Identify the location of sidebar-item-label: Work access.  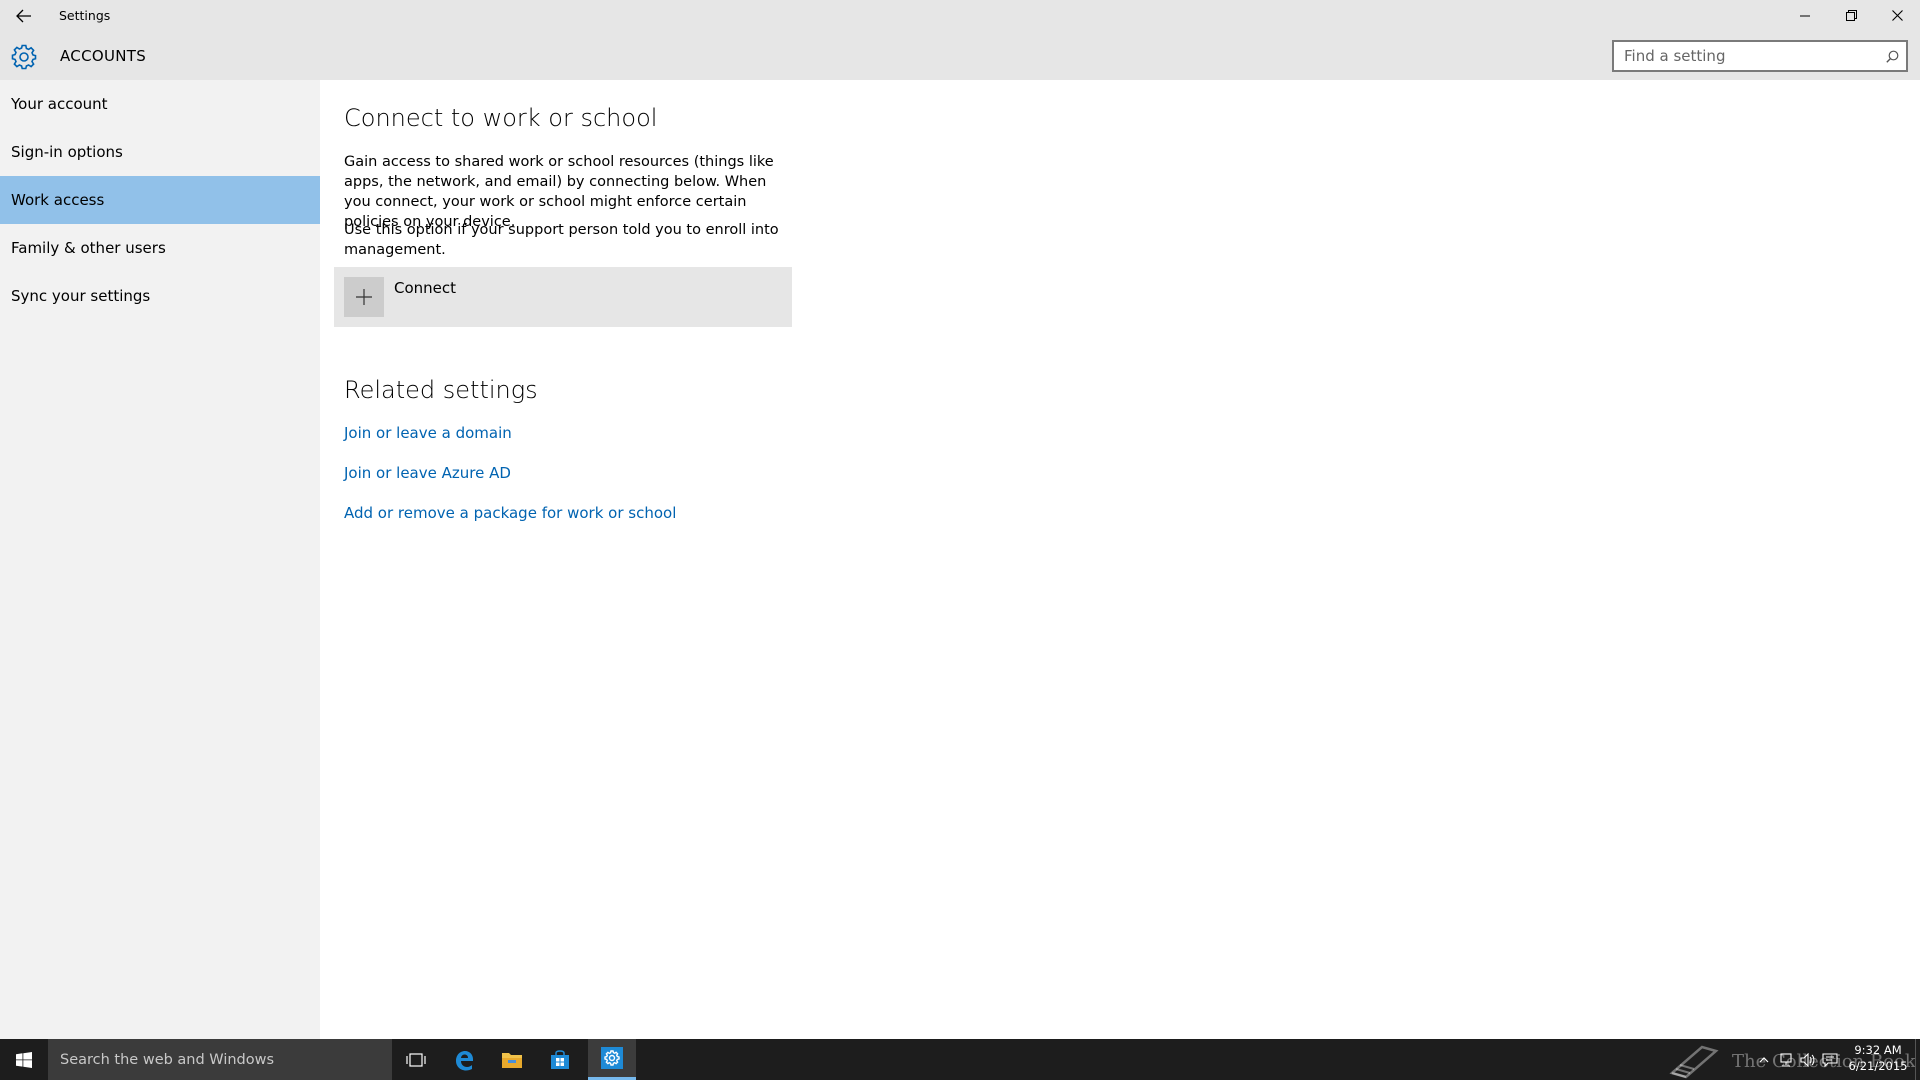
(58, 200).